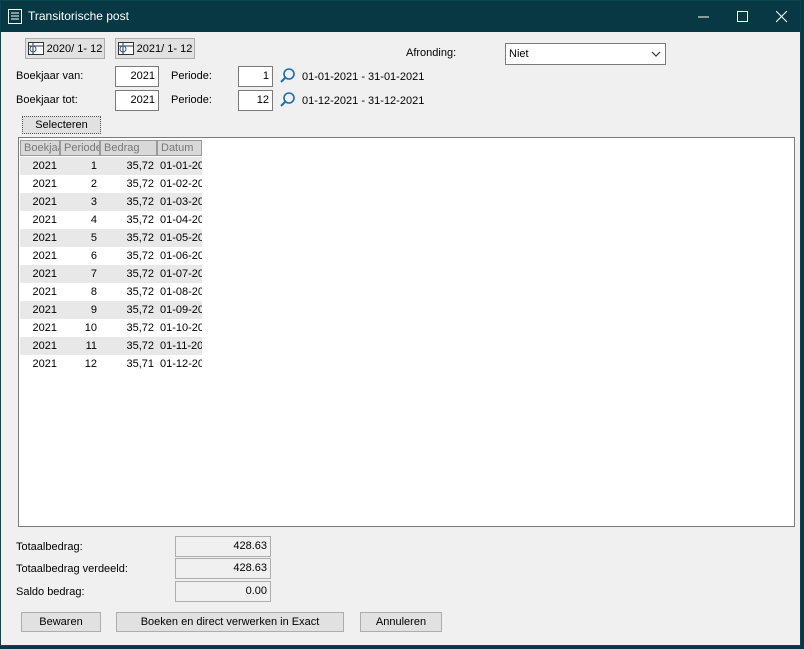  I want to click on saldo-bedrag-value: 0.00, so click(223, 591).